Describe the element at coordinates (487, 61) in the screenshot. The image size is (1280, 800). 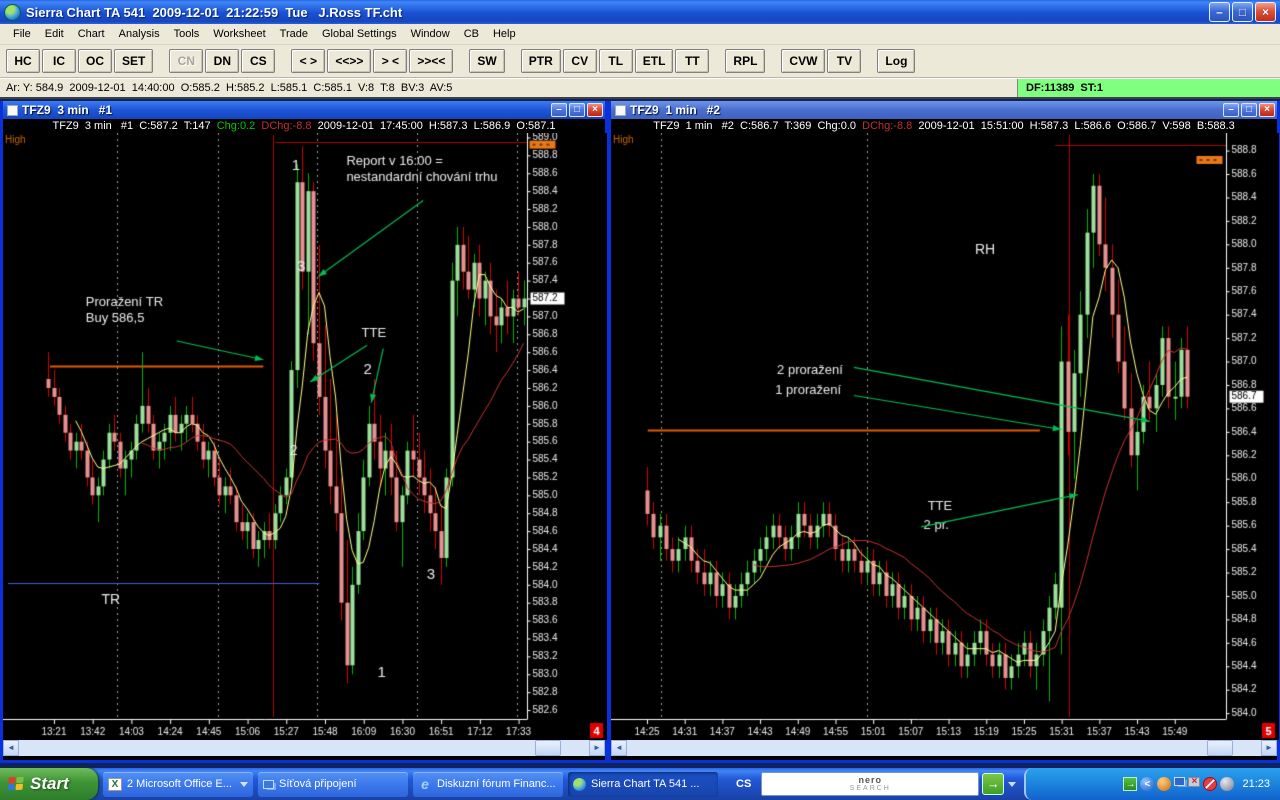
I see `toolbar-button-sw: SW` at that location.